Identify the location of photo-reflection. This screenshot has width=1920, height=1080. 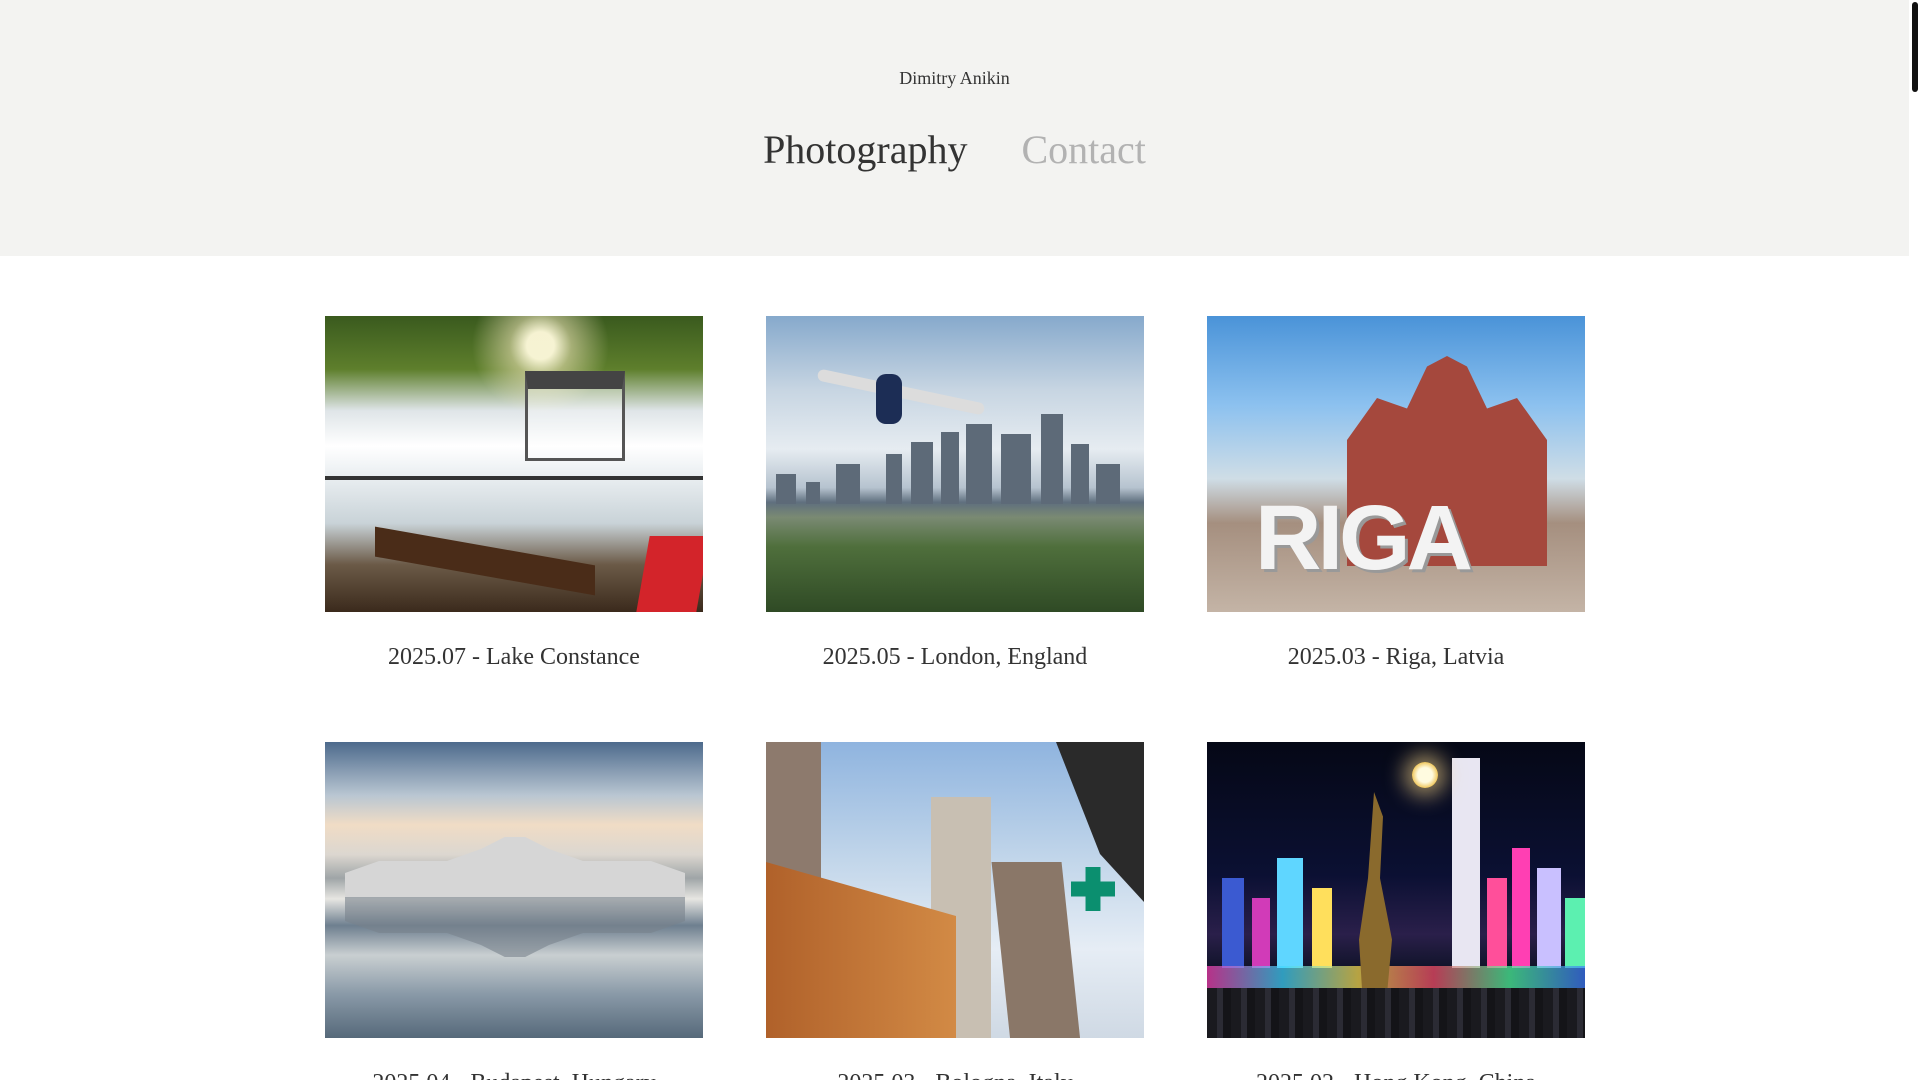
(515, 927).